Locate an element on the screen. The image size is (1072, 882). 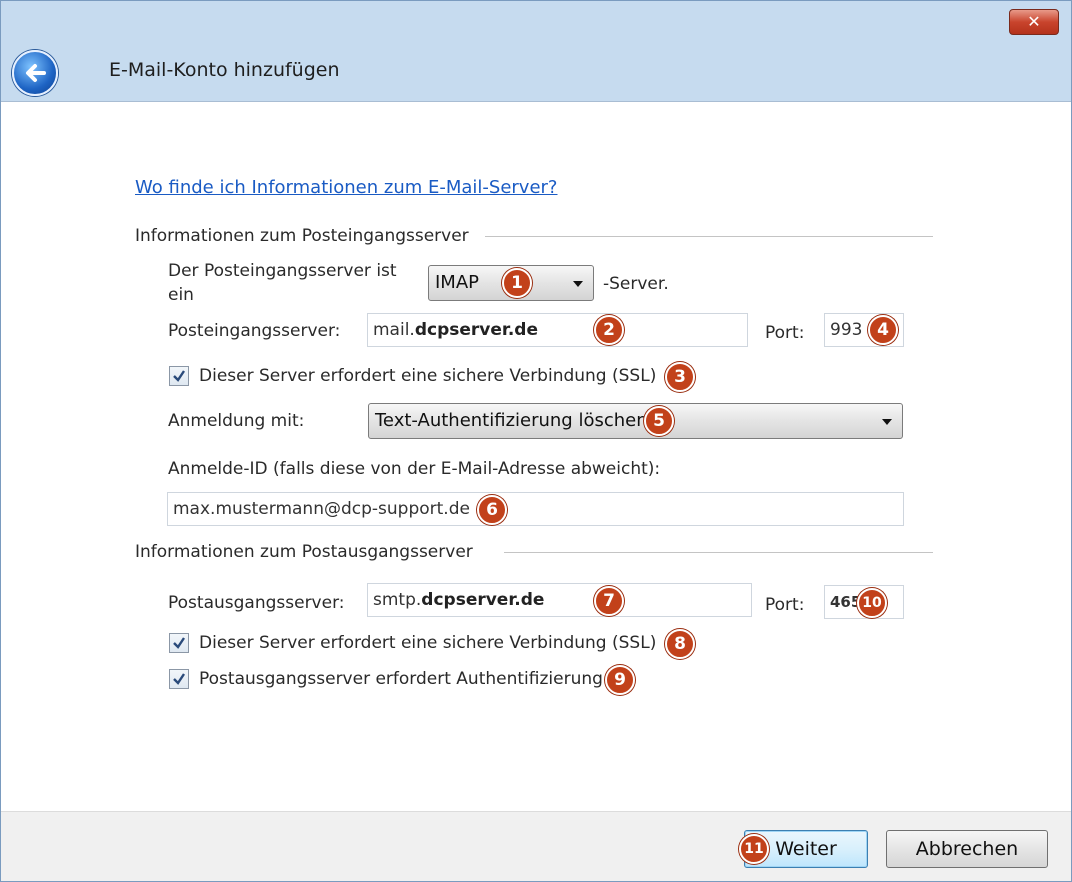
cancel-button: Abbrechen is located at coordinates (967, 849).